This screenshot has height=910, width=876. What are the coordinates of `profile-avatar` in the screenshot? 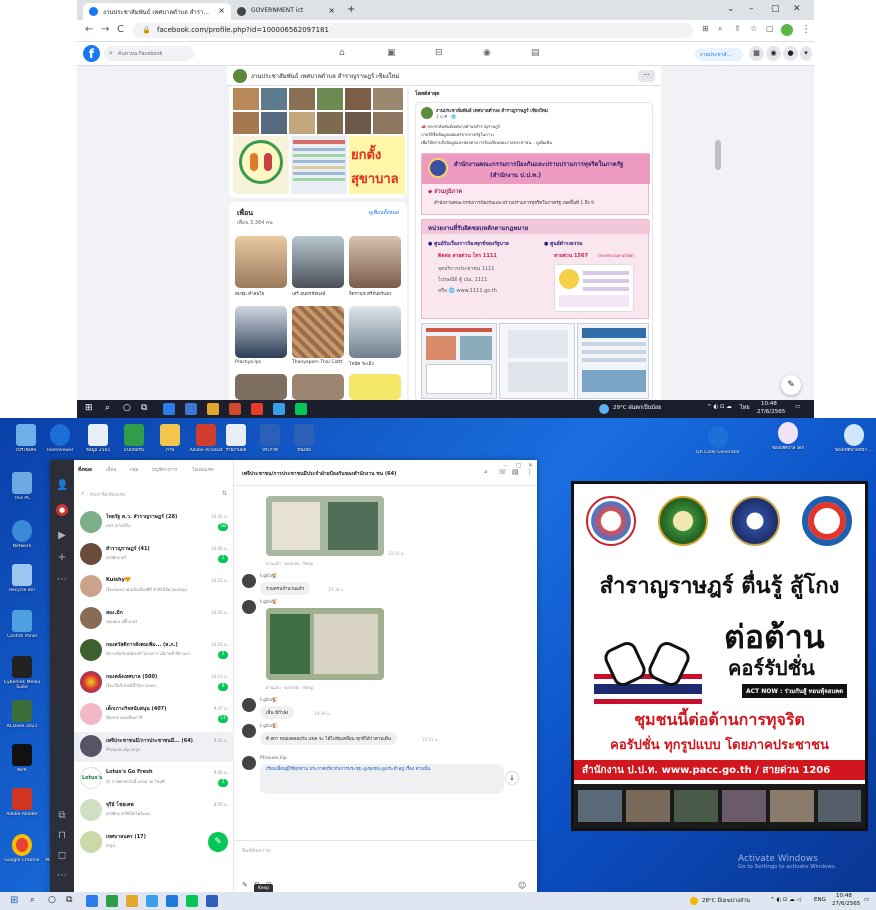 It's located at (787, 30).